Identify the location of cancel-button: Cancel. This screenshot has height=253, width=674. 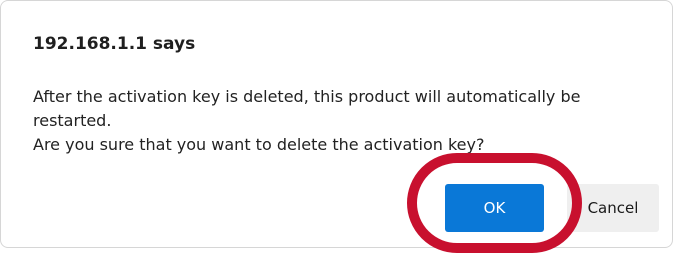
(613, 208).